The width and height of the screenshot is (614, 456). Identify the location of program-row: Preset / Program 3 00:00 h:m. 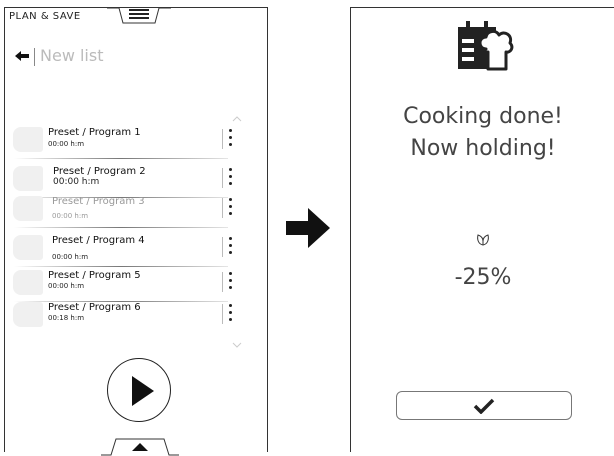
(121, 212).